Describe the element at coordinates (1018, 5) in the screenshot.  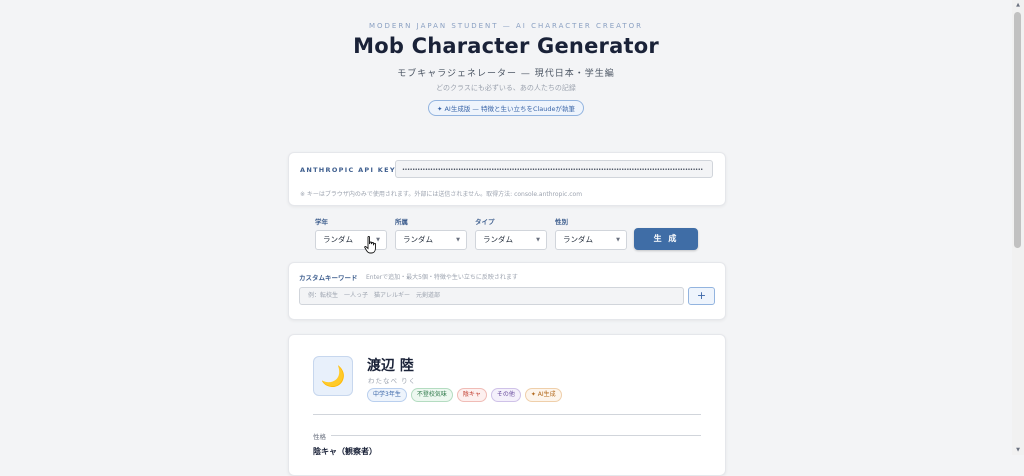
I see `scroll-up-icon: ▲` at that location.